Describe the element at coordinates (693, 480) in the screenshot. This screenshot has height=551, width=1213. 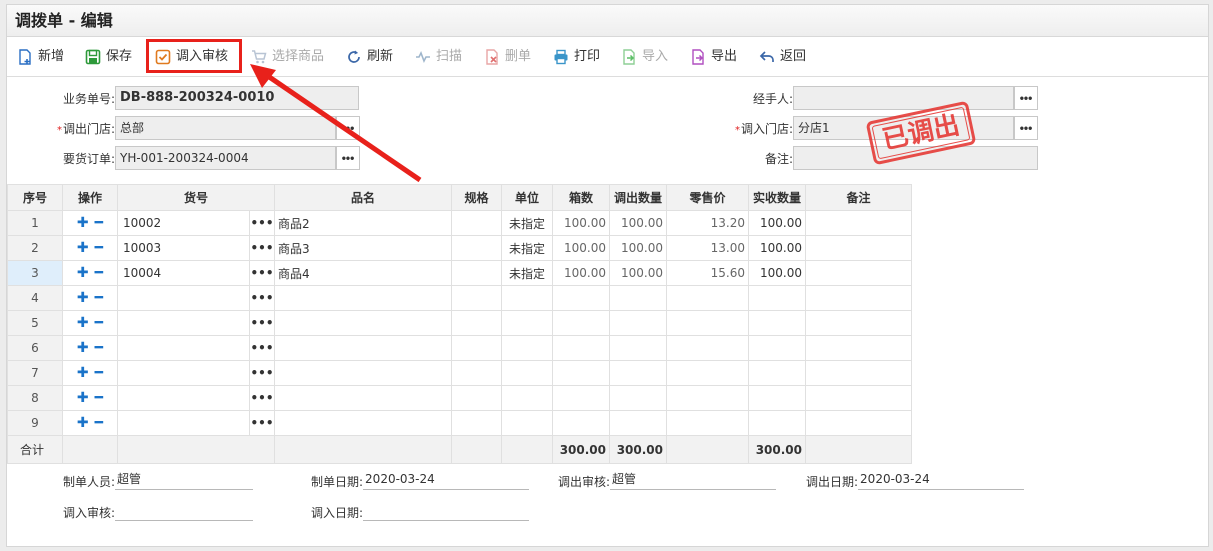
I see `out-audit-value: 超管` at that location.